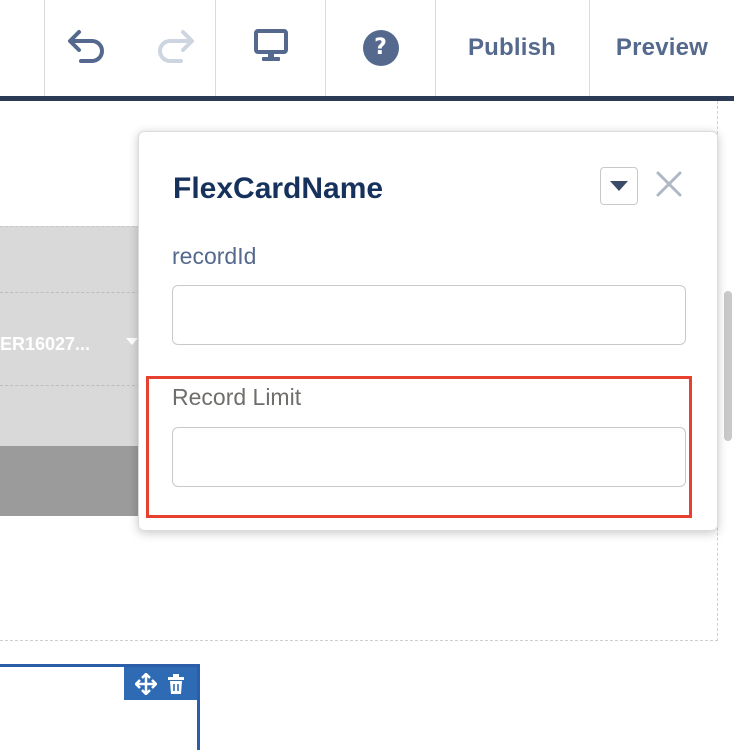 This screenshot has width=734, height=750. I want to click on preview-label: Preview, so click(662, 47).